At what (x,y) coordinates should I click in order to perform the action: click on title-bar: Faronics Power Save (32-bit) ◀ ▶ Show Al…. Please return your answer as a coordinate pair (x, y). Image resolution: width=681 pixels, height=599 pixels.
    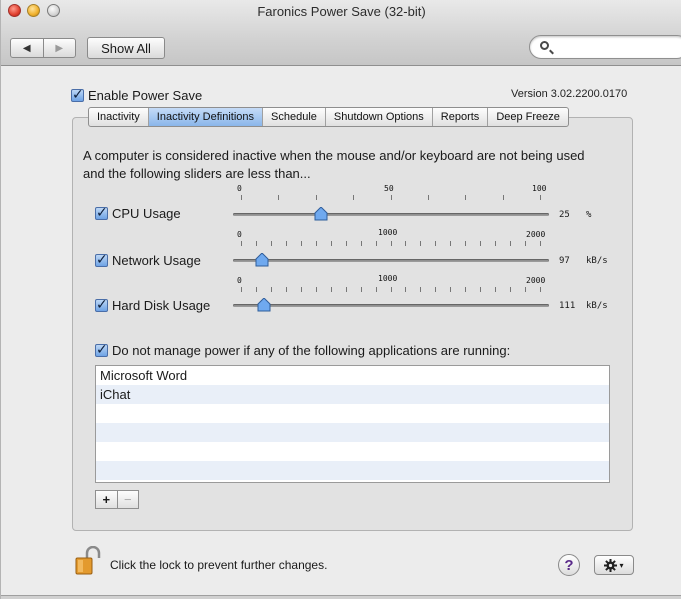
    Looking at the image, I should click on (341, 33).